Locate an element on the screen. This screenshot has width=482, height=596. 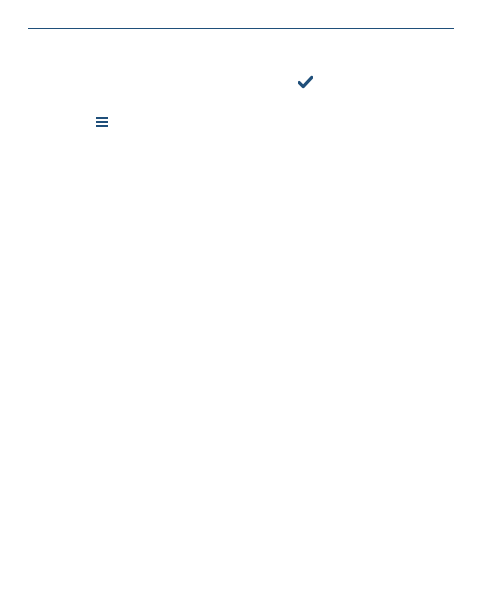
menu-button is located at coordinates (102, 122).